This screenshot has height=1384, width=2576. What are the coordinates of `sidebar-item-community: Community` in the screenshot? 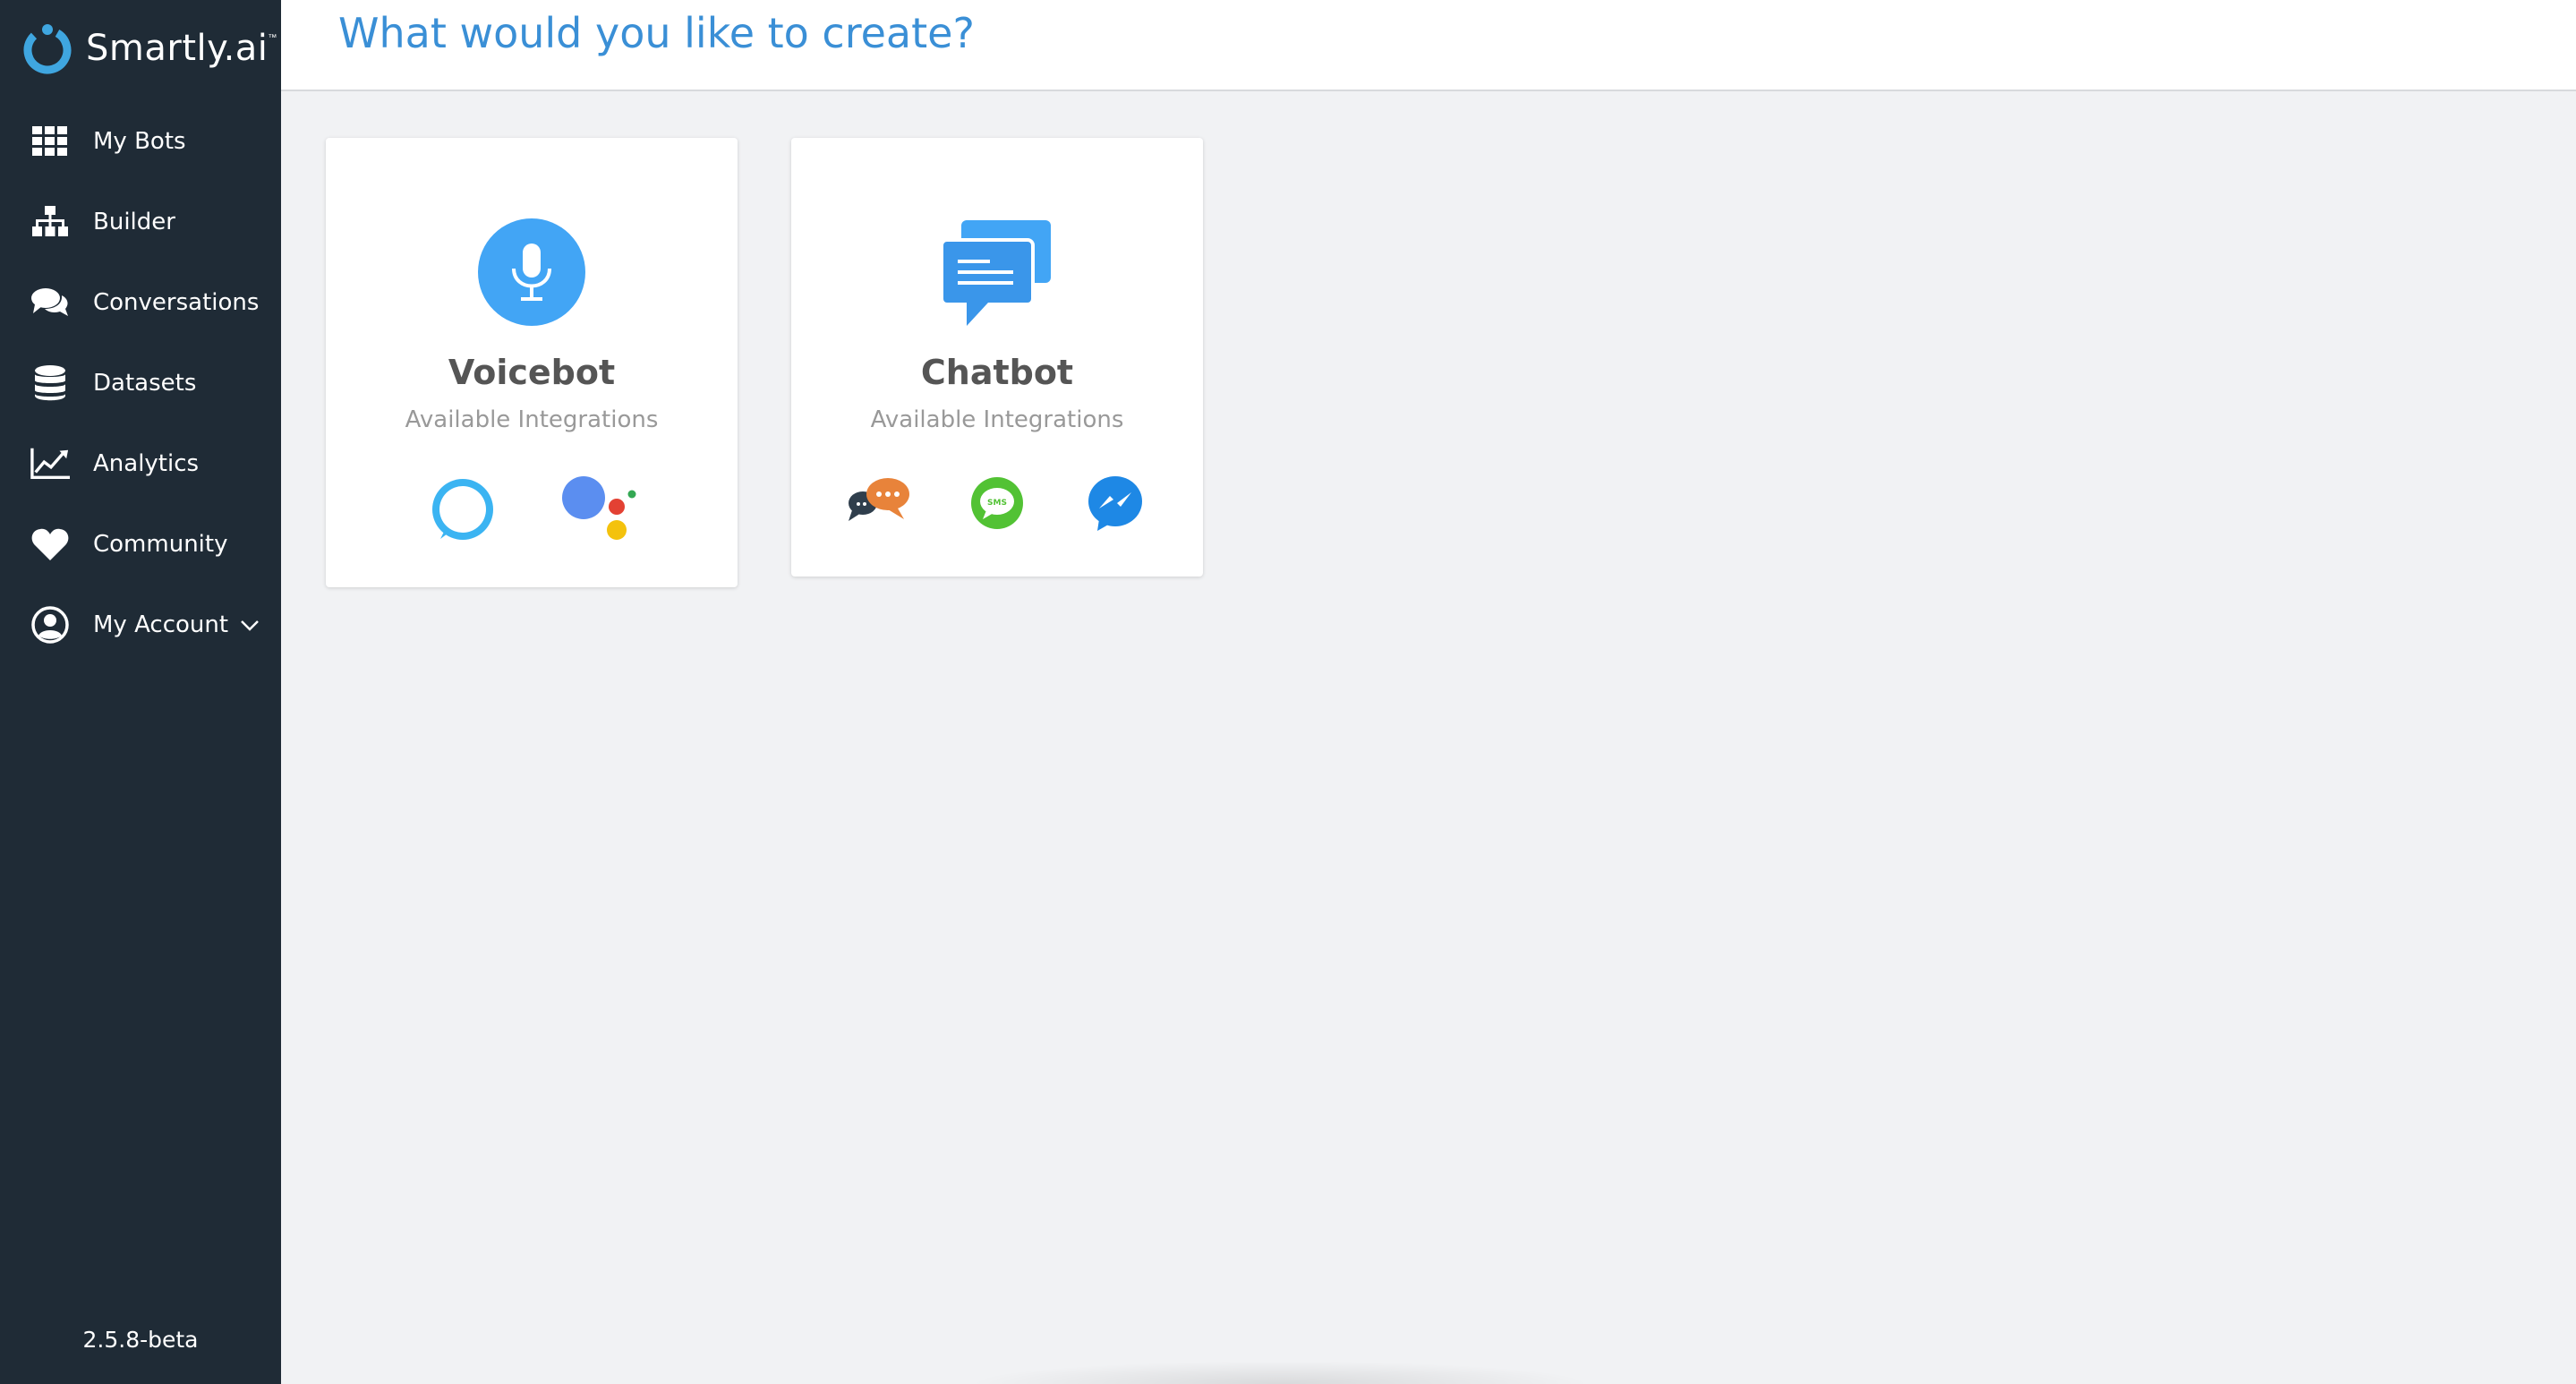 It's located at (140, 544).